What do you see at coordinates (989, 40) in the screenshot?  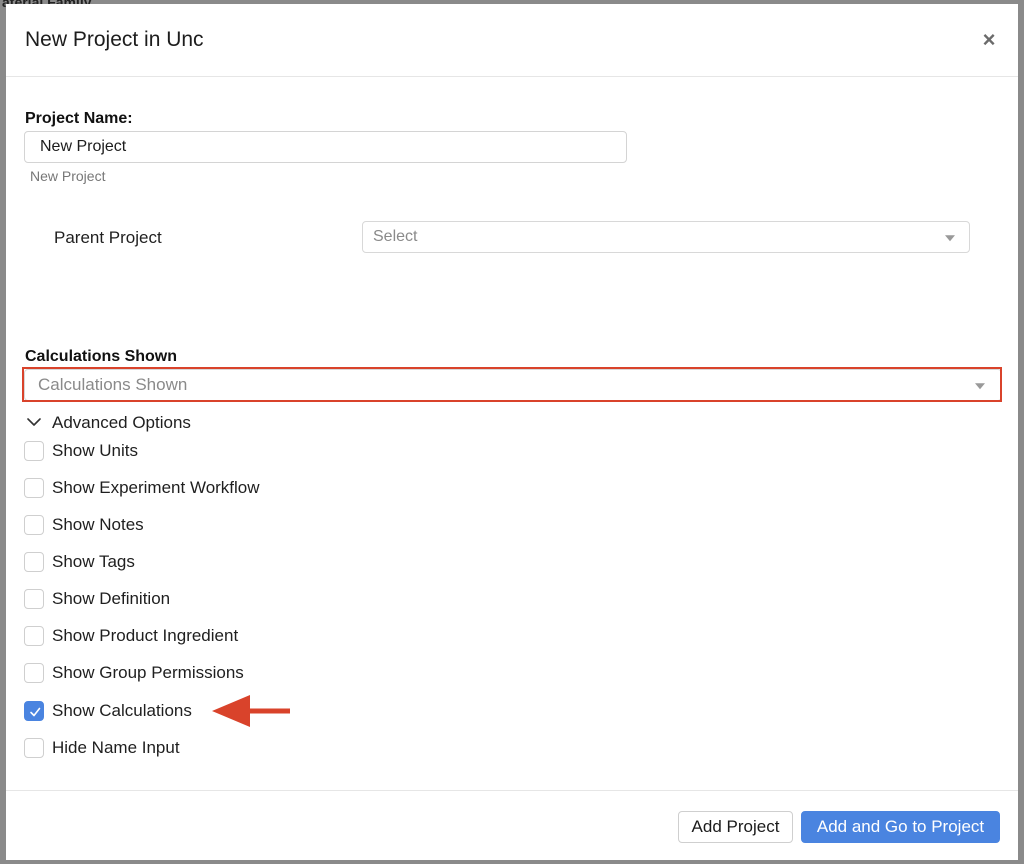 I see `close-icon: ×` at bounding box center [989, 40].